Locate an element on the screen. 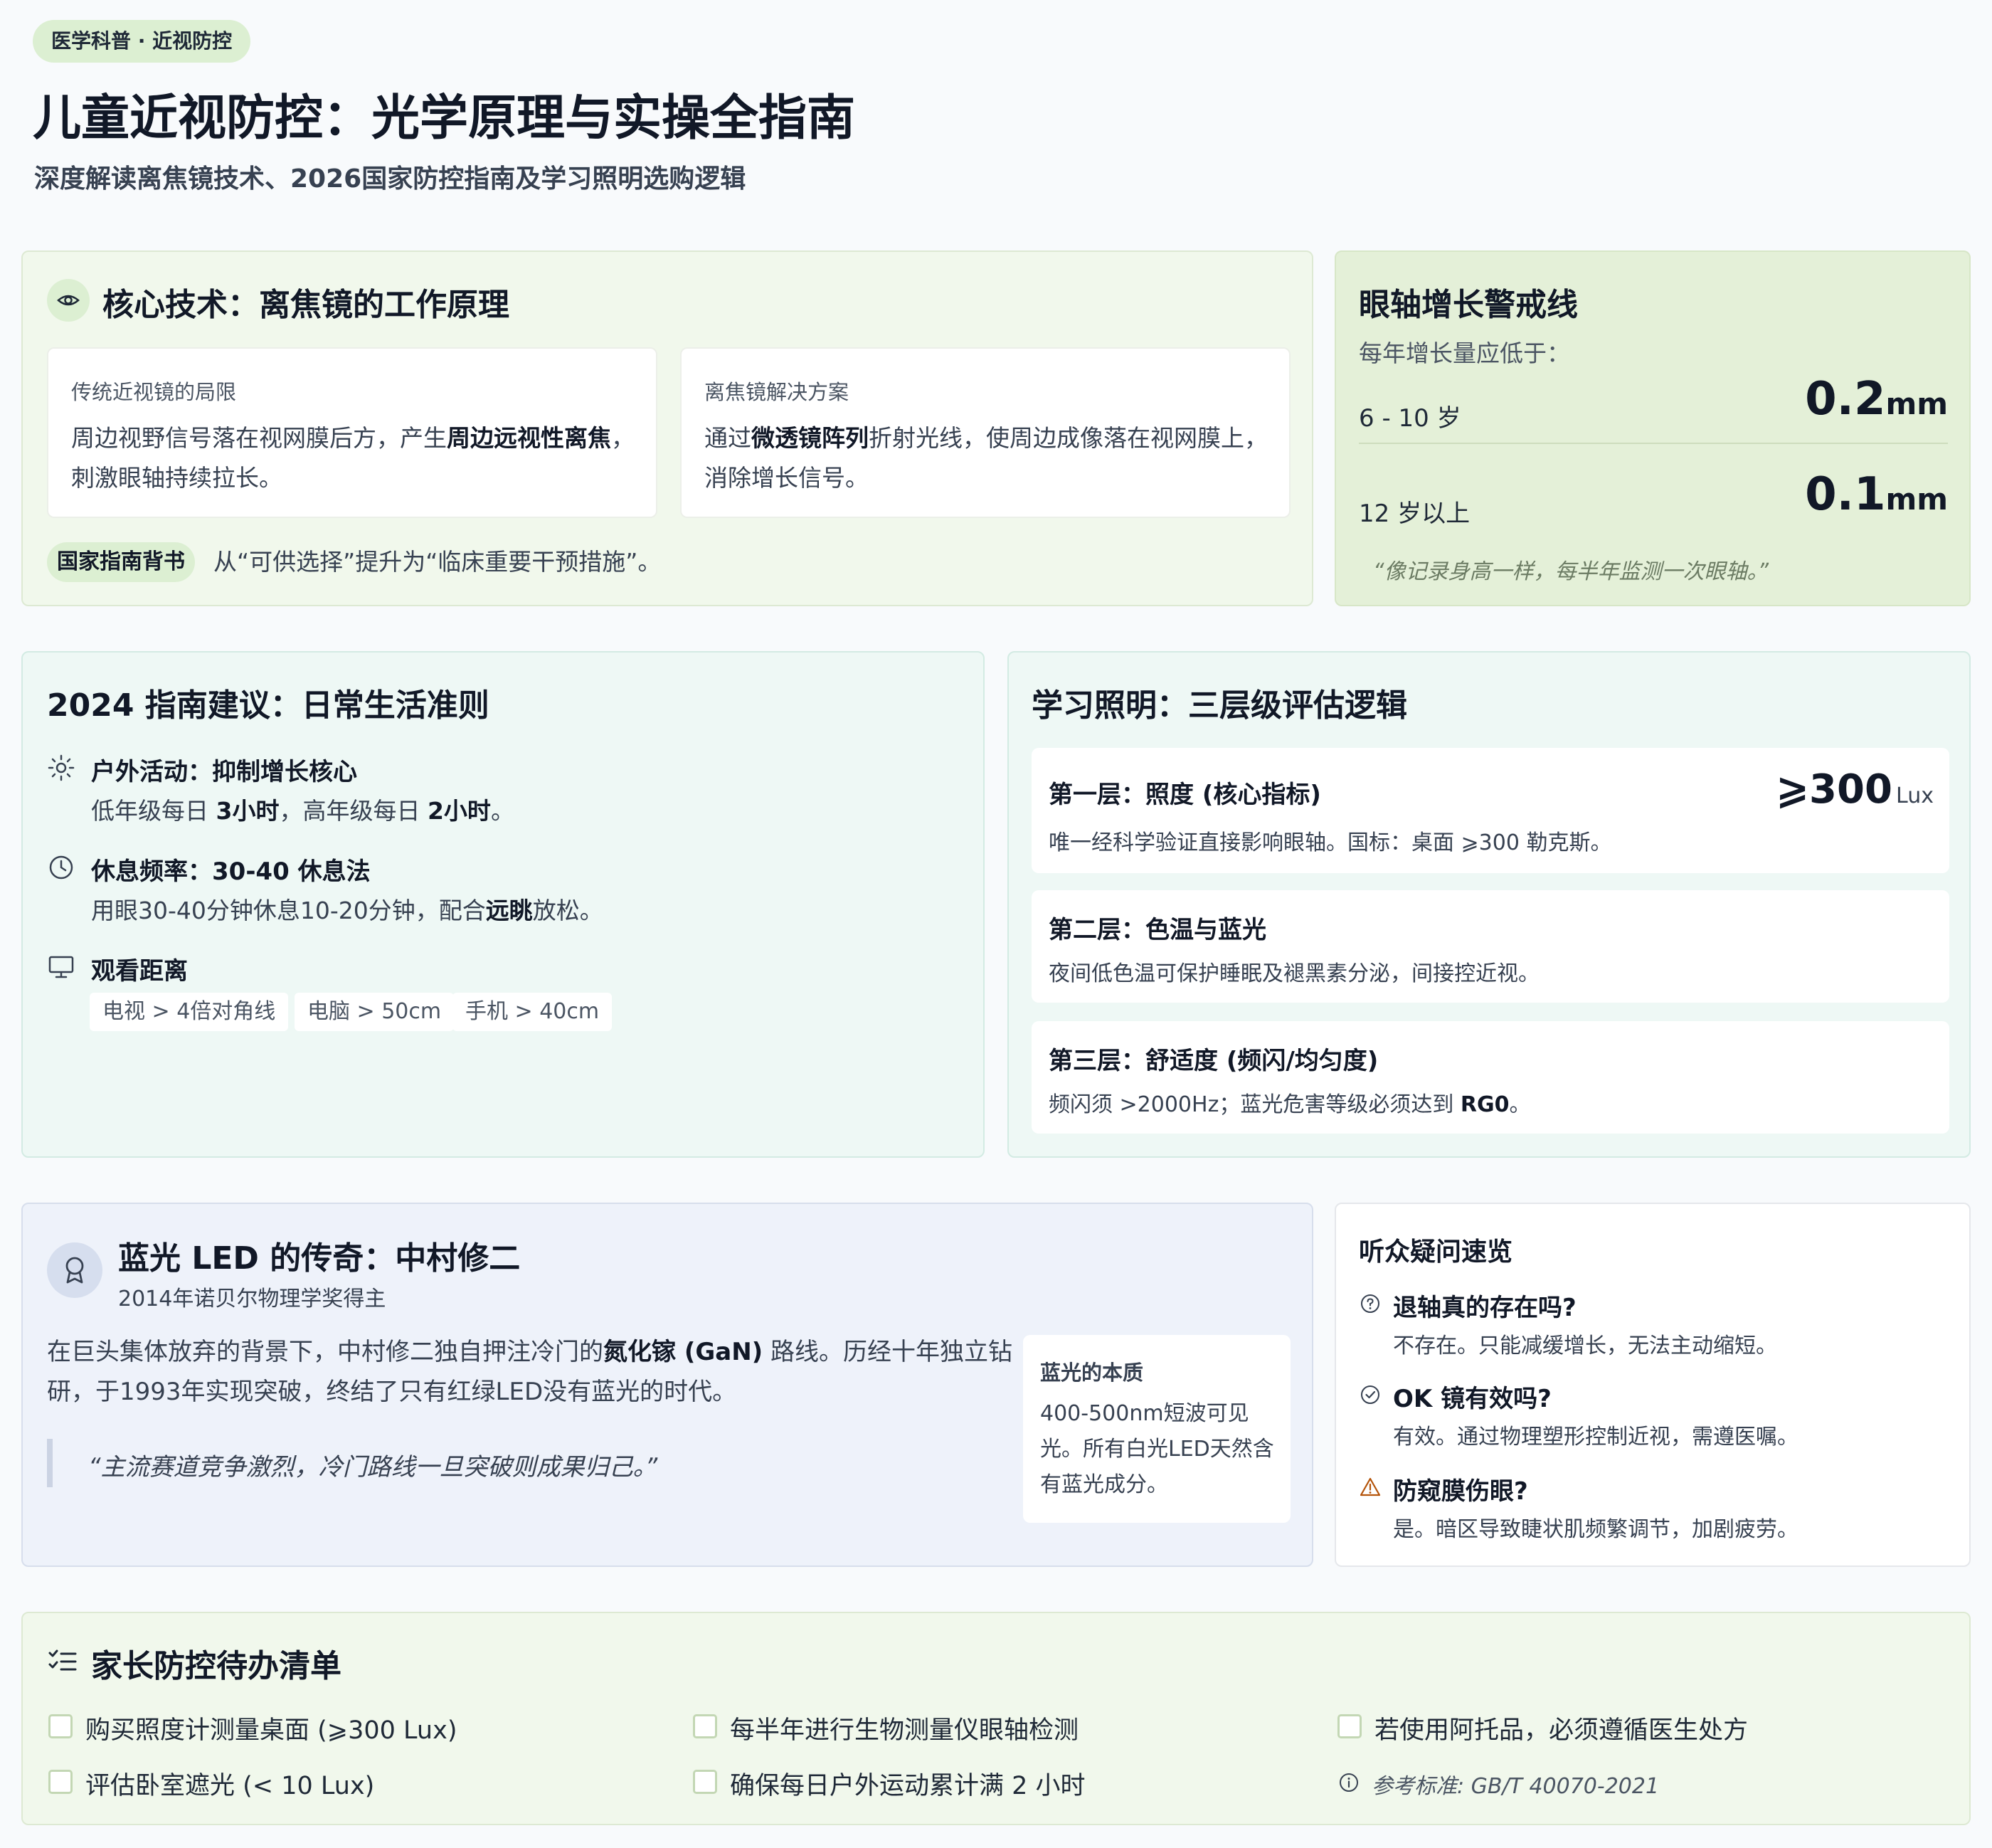 The image size is (1992, 1848). rest-text: 用眼30-40分钟休息10-20分钟，配合远眺放松。 is located at coordinates (347, 910).